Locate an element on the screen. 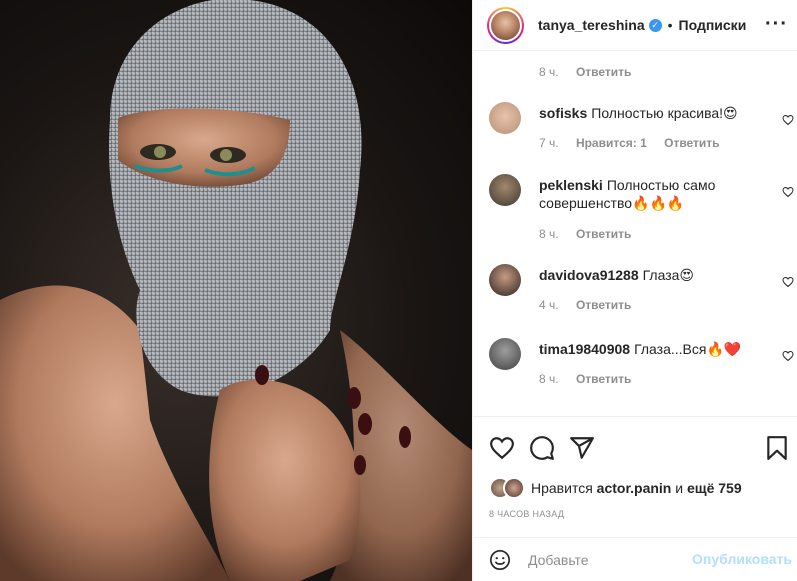 This screenshot has width=797, height=581. verified-badge-icon: ✓ is located at coordinates (655, 25).